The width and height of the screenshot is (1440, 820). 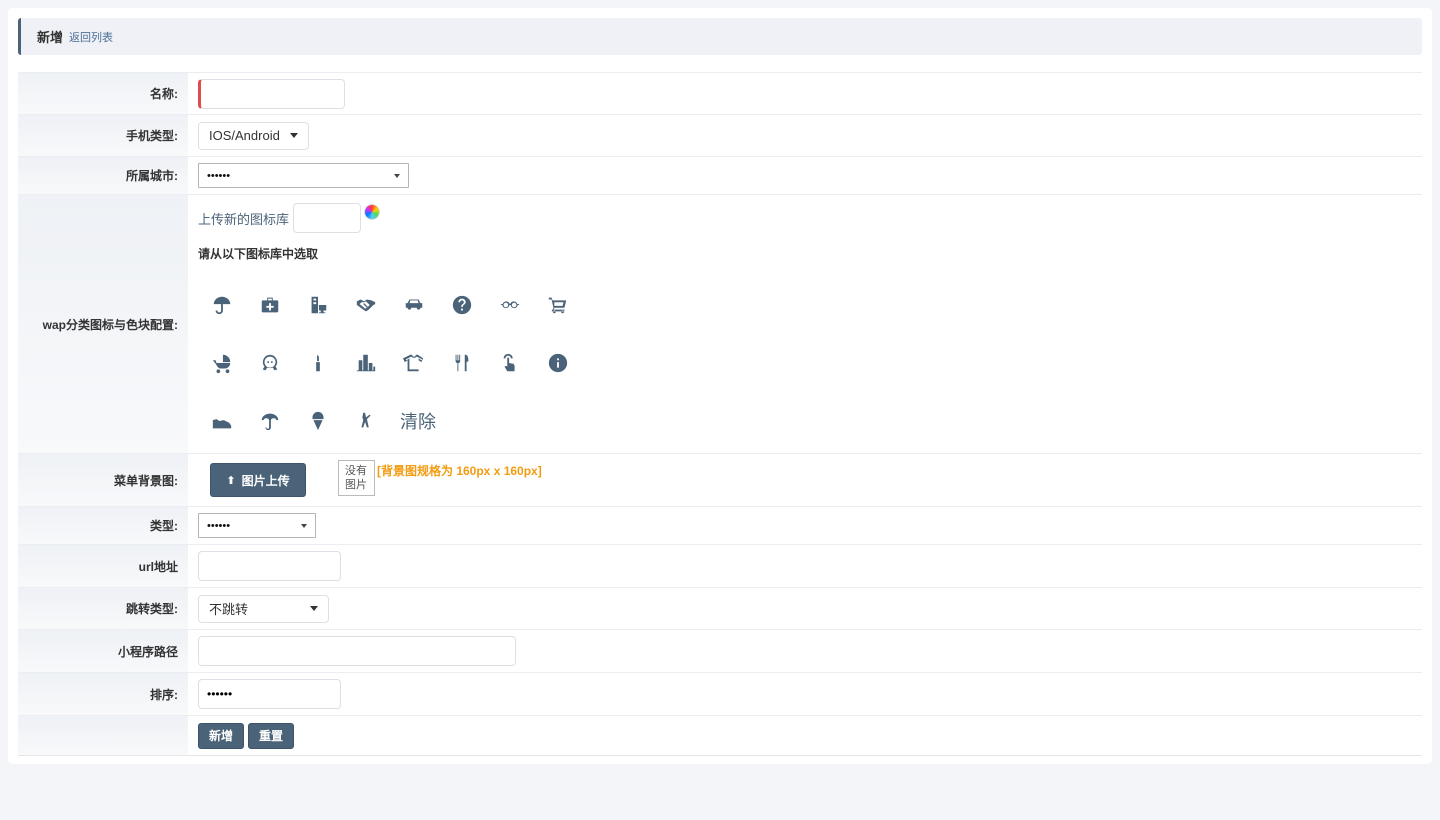 What do you see at coordinates (219, 175) in the screenshot?
I see `city-selected: ••••••` at bounding box center [219, 175].